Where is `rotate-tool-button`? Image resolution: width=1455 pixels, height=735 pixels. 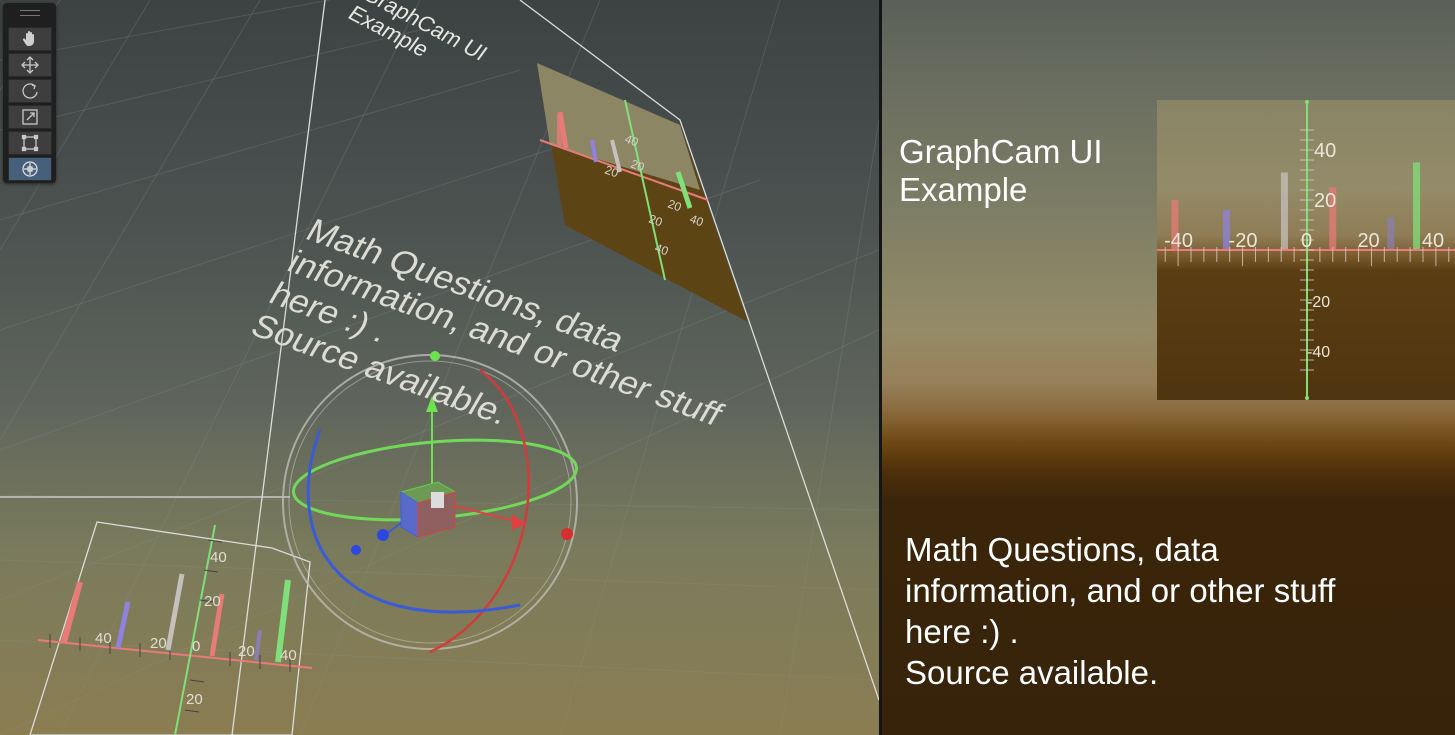
rotate-tool-button is located at coordinates (30, 91).